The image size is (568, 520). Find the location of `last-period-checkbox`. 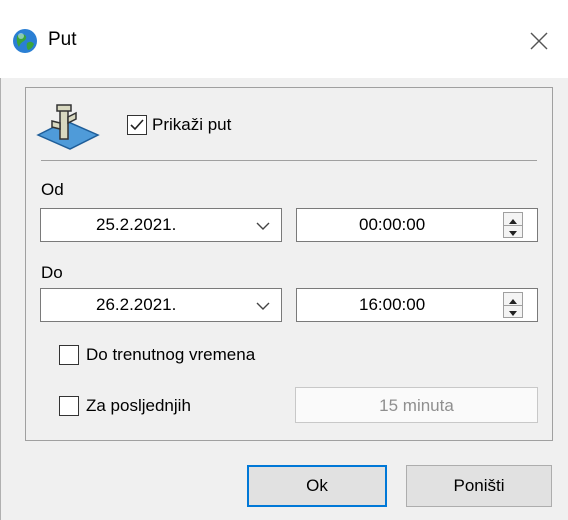

last-period-checkbox is located at coordinates (69, 406).